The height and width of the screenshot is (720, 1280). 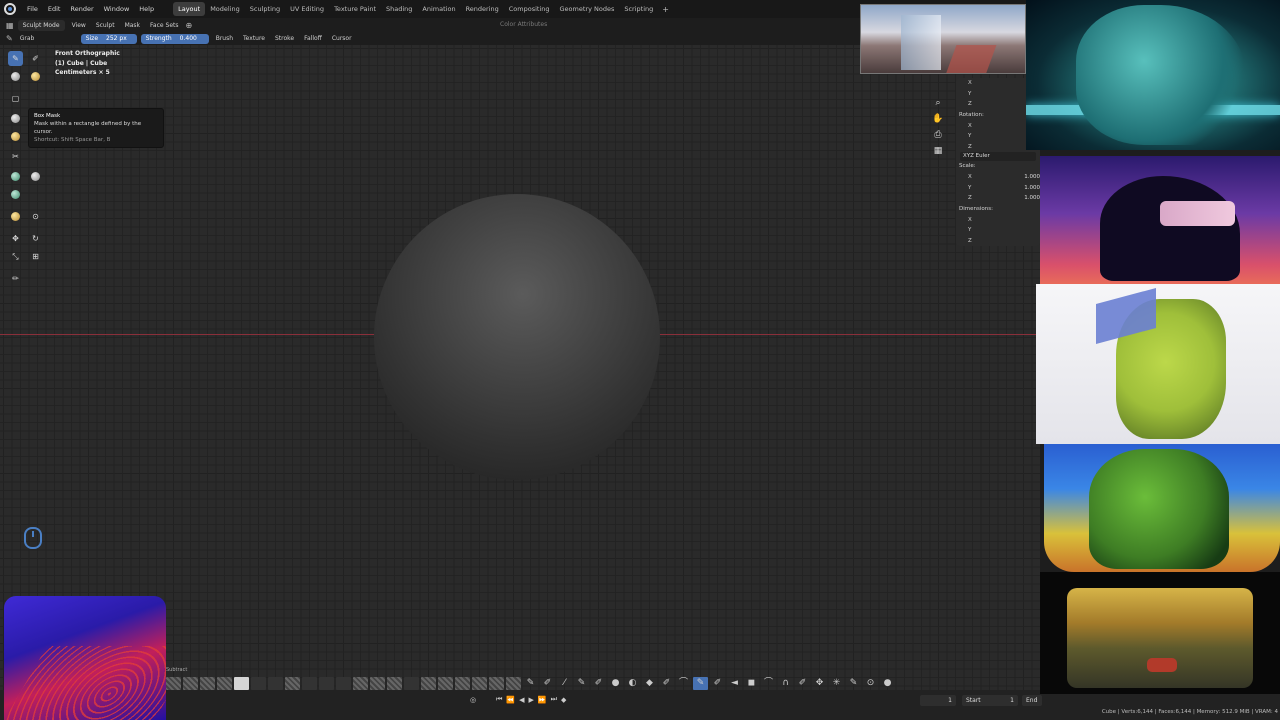 I want to click on menu-edit: Edit, so click(x=54, y=9).